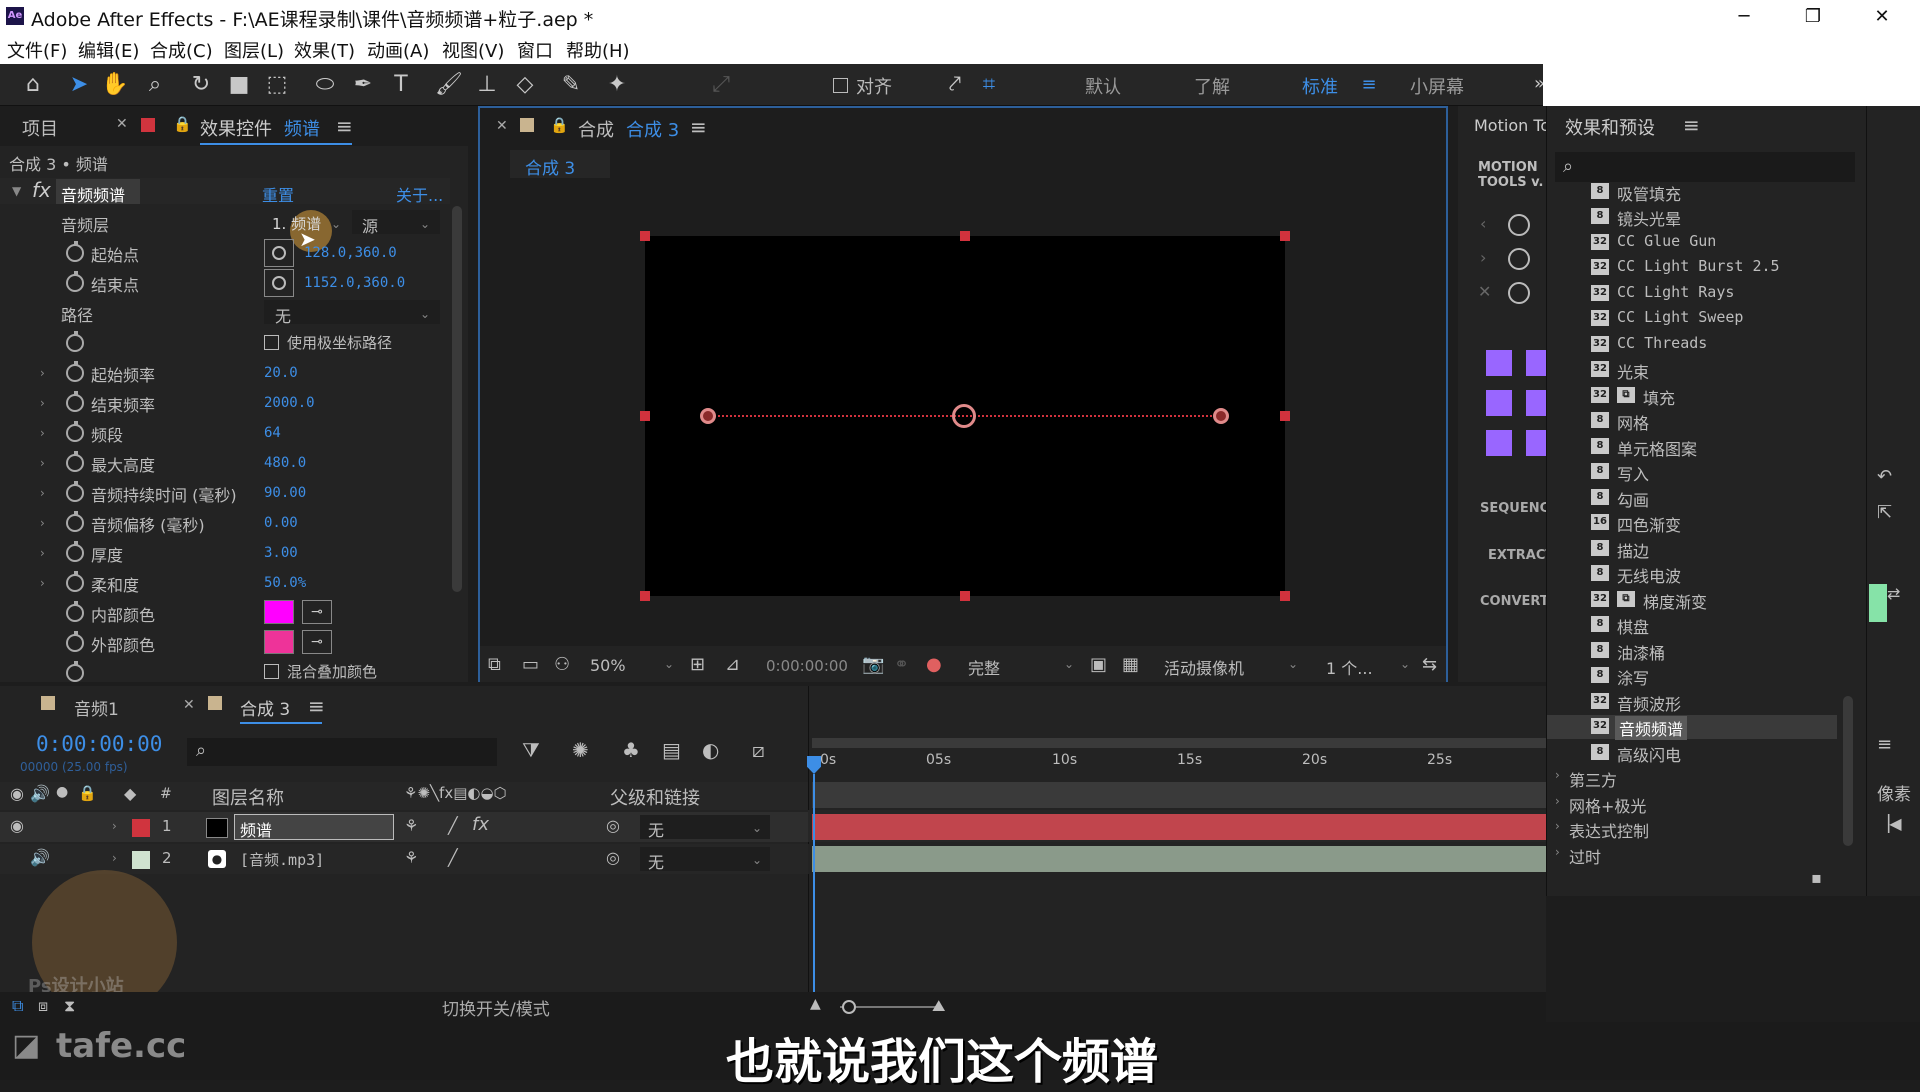  Describe the element at coordinates (652, 129) in the screenshot. I see `comp-tab-name: 合成 3` at that location.